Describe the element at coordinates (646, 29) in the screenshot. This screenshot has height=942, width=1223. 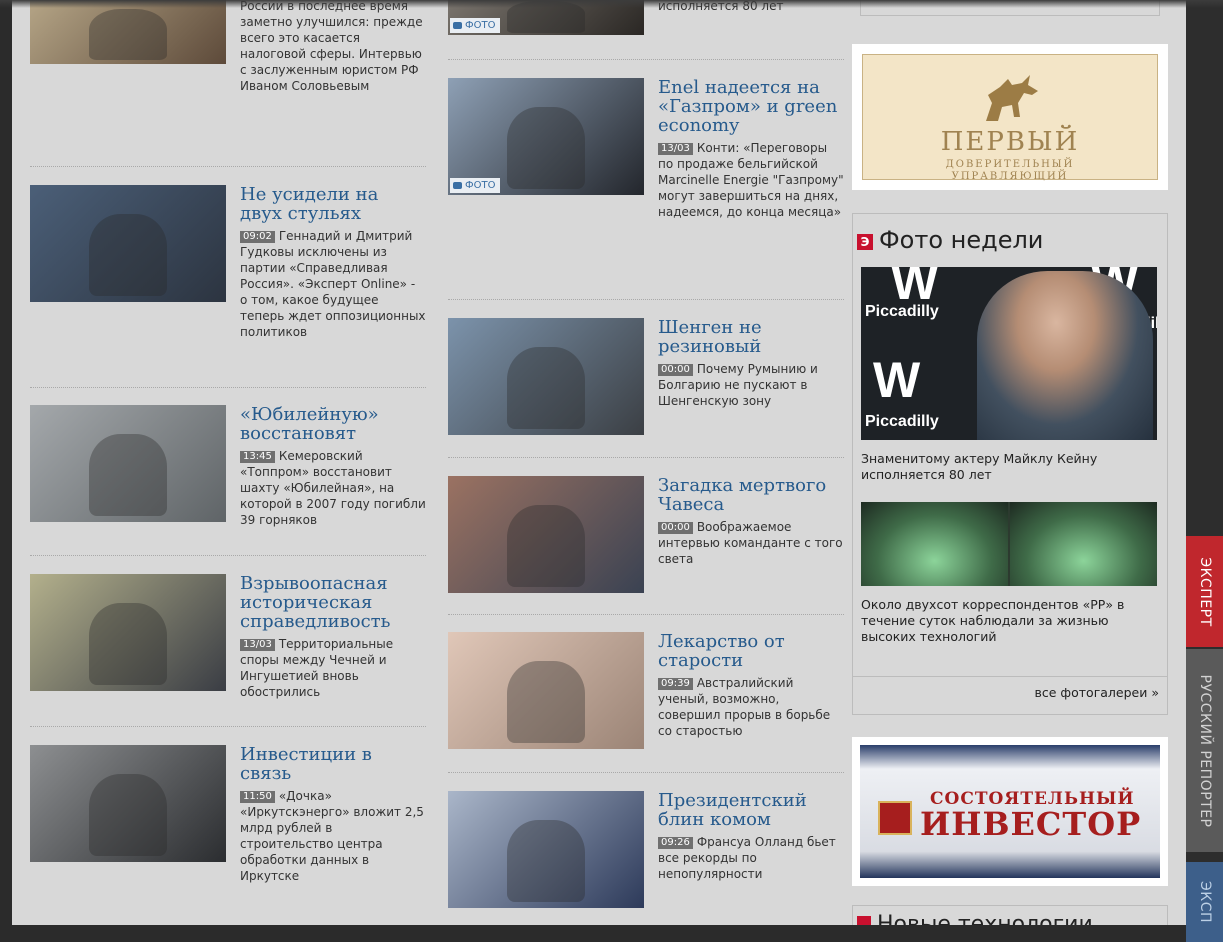
I see `news-item: ФОТОисполняется 80 лет` at that location.